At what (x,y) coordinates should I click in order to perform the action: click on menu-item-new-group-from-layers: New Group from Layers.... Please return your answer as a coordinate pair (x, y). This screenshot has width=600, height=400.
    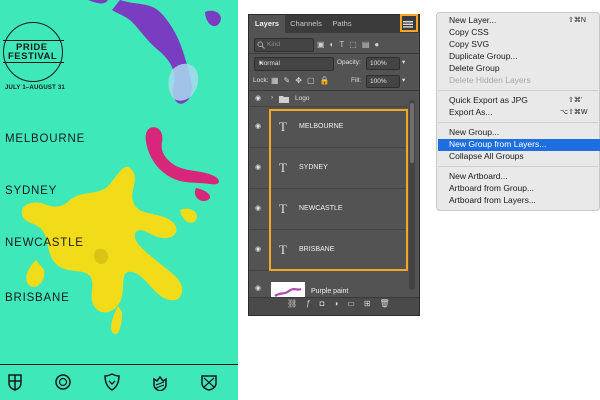
    Looking at the image, I should click on (497, 144).